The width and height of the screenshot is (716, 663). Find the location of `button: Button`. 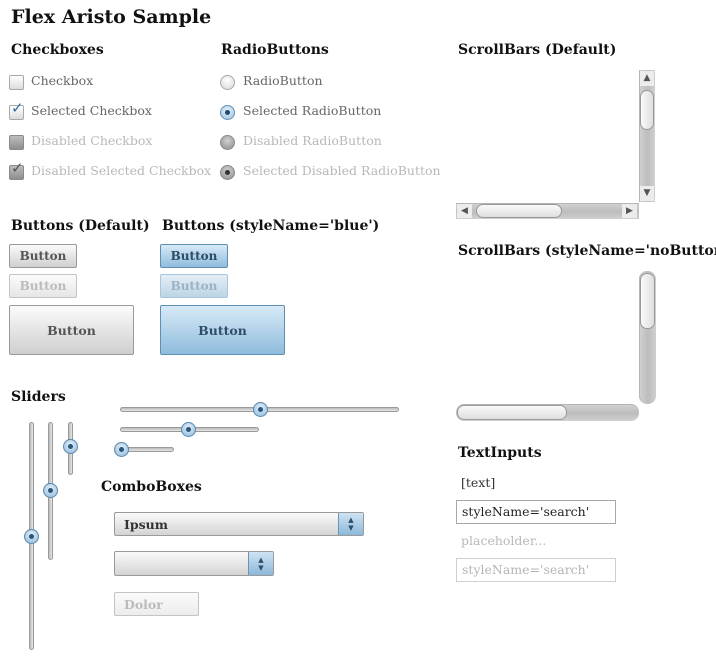

button: Button is located at coordinates (43, 256).